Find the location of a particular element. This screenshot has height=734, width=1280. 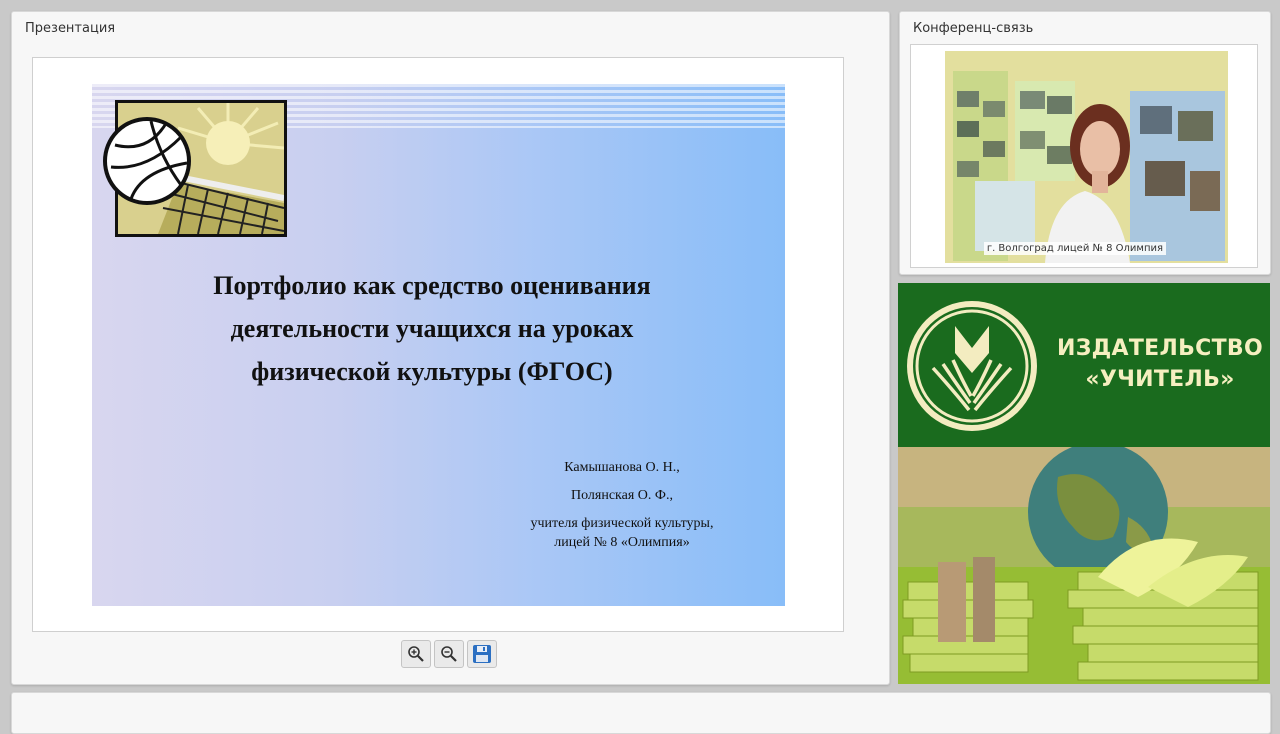

video-frame: г. Волгоград лицей № 8 Олимпия is located at coordinates (1084, 156).